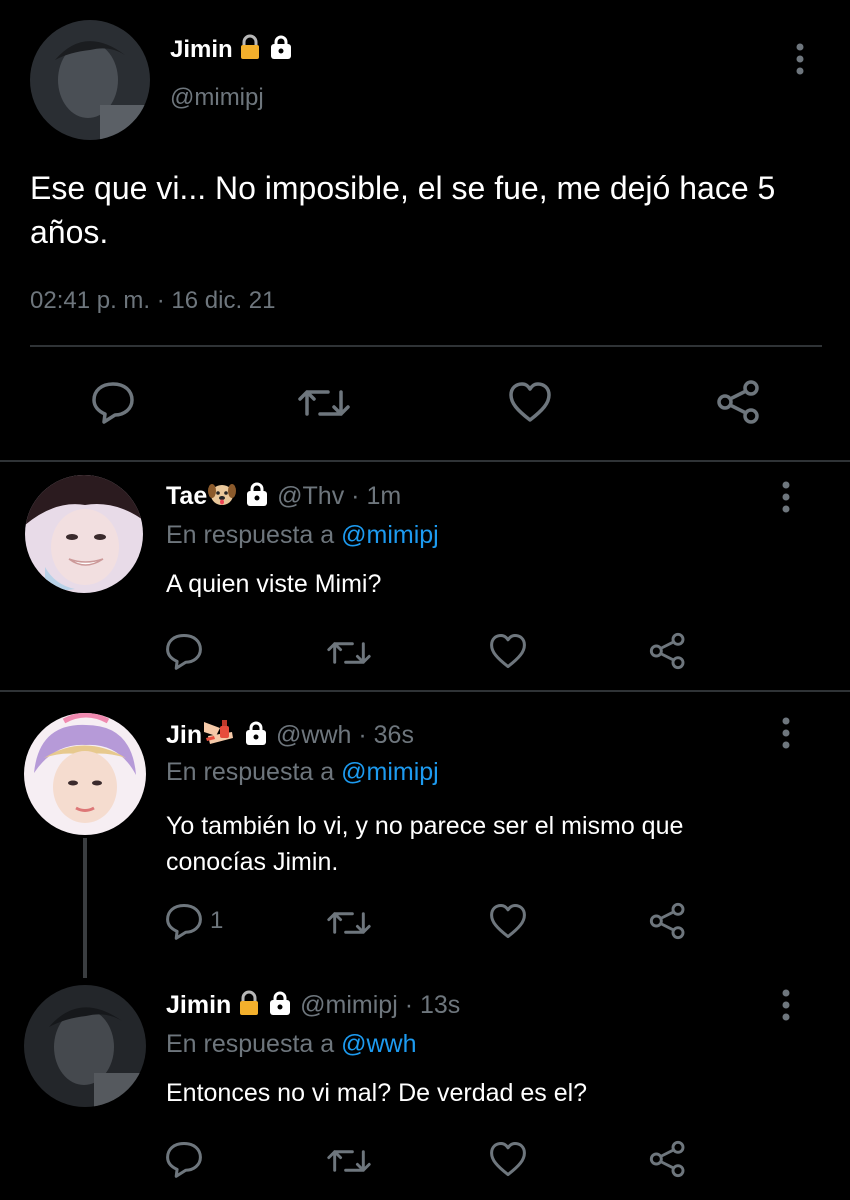 Image resolution: width=850 pixels, height=1200 pixels. I want to click on tweet-text-line: conocías Jimin., so click(252, 862).